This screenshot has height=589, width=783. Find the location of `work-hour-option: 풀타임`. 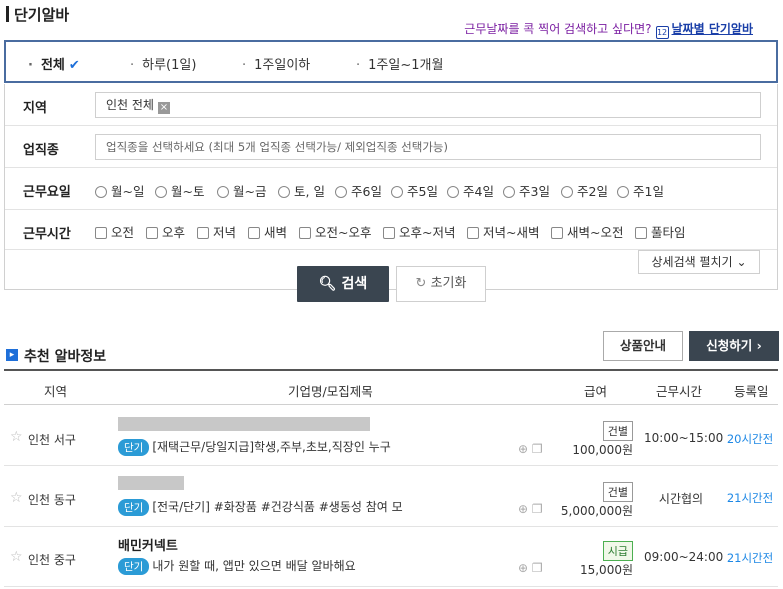

work-hour-option: 풀타임 is located at coordinates (660, 231).